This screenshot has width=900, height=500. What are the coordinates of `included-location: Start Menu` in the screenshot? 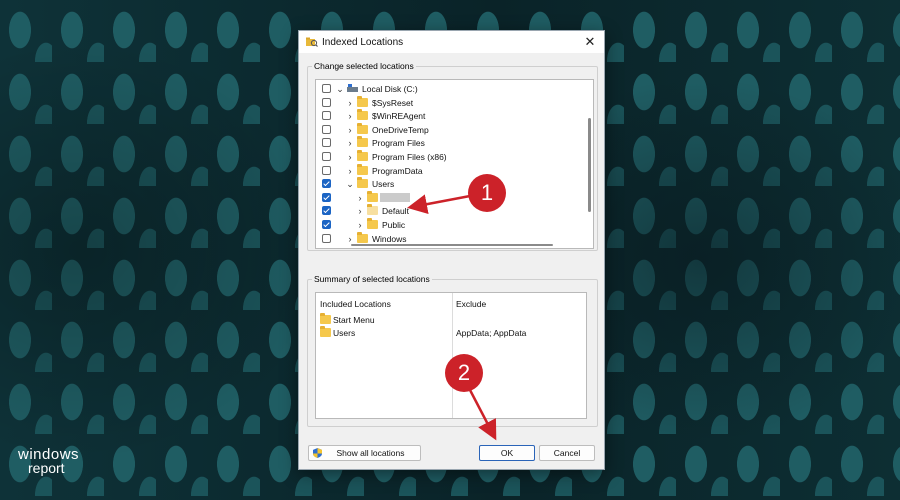 It's located at (354, 320).